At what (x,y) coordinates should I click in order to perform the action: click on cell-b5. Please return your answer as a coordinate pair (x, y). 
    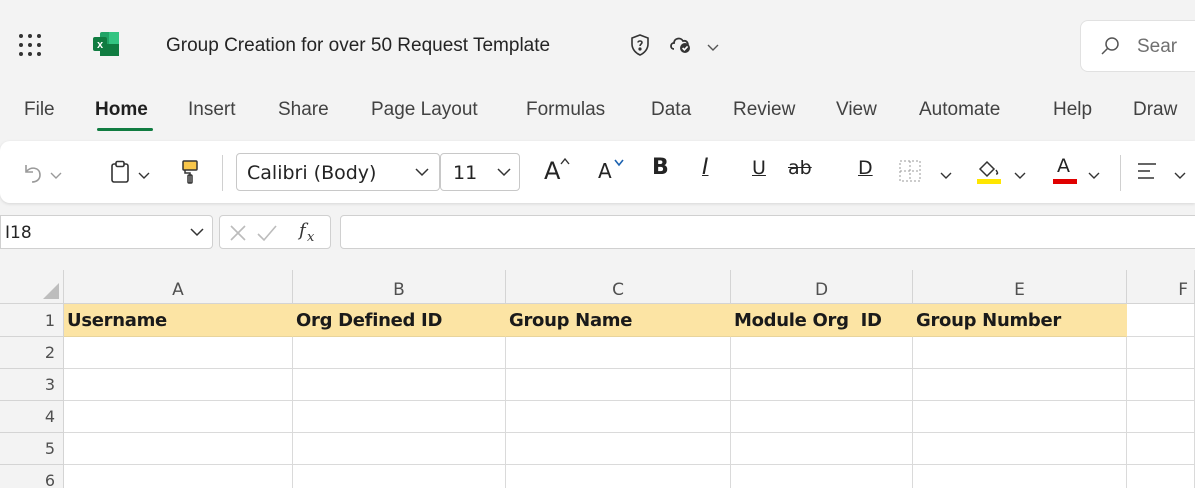
    Looking at the image, I should click on (399, 449).